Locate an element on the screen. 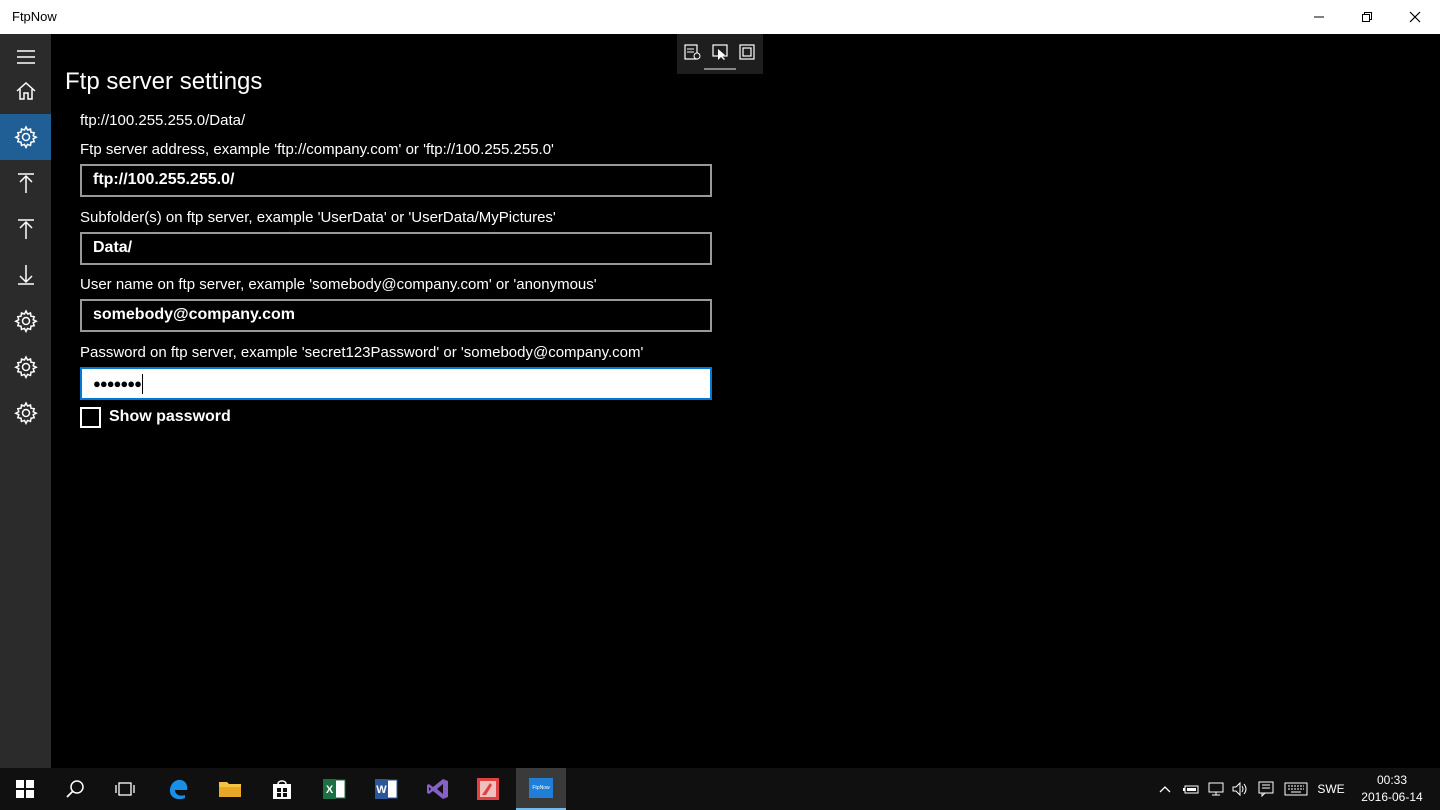  restore-icon is located at coordinates (1367, 17).